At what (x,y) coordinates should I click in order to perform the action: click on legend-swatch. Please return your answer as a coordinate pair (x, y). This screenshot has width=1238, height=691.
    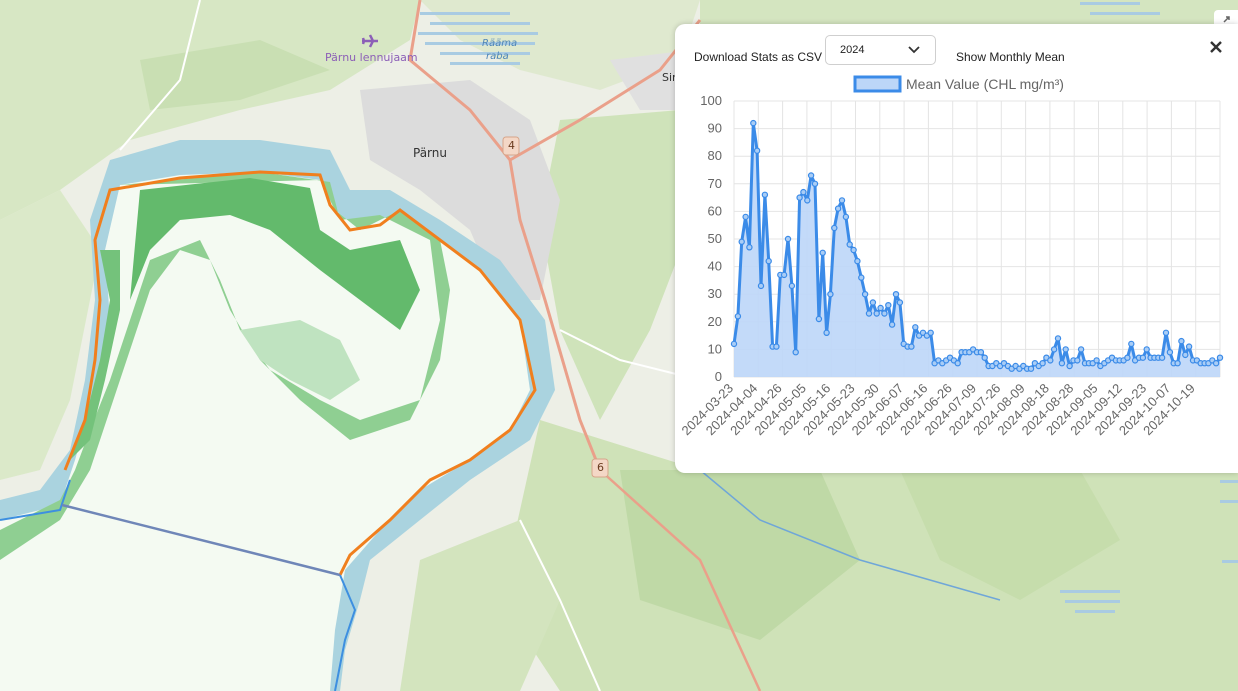
    Looking at the image, I should click on (877, 84).